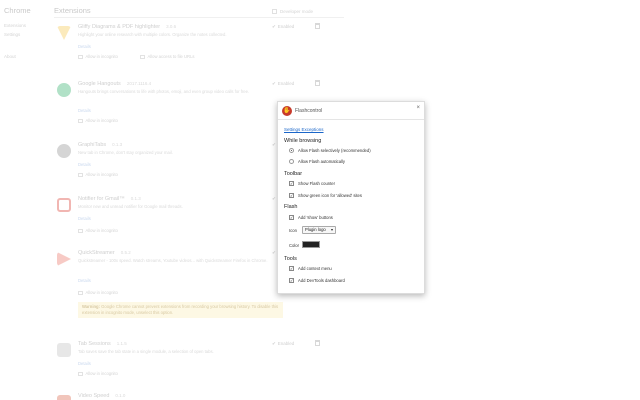 The width and height of the screenshot is (640, 400). I want to click on popup-title: Flashcontrol, so click(309, 111).